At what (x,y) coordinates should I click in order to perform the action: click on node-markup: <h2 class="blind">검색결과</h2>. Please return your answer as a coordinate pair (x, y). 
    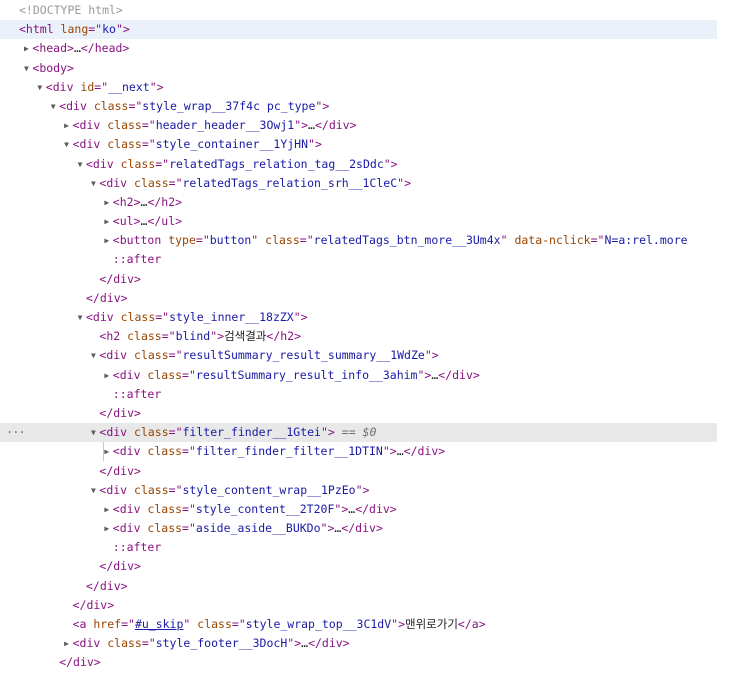
    Looking at the image, I should click on (200, 336).